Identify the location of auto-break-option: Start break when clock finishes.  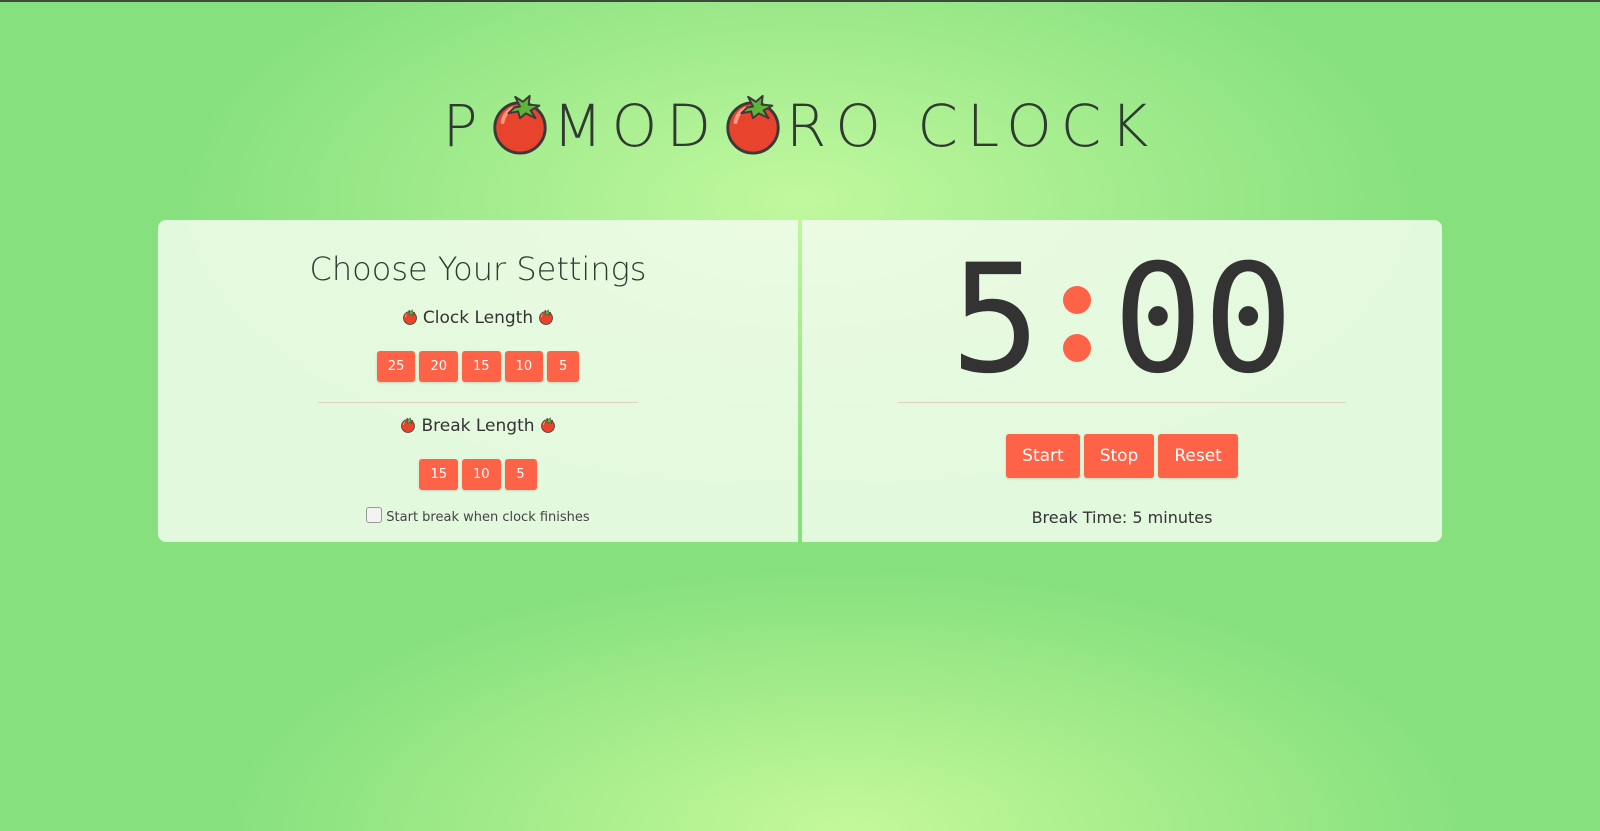
(478, 516).